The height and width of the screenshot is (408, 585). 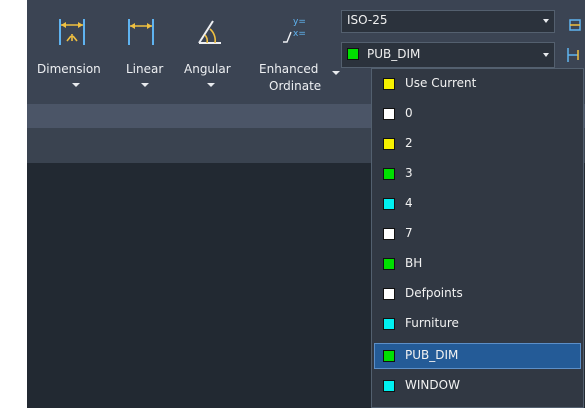 I want to click on layer-option: Use Current, so click(x=477, y=84).